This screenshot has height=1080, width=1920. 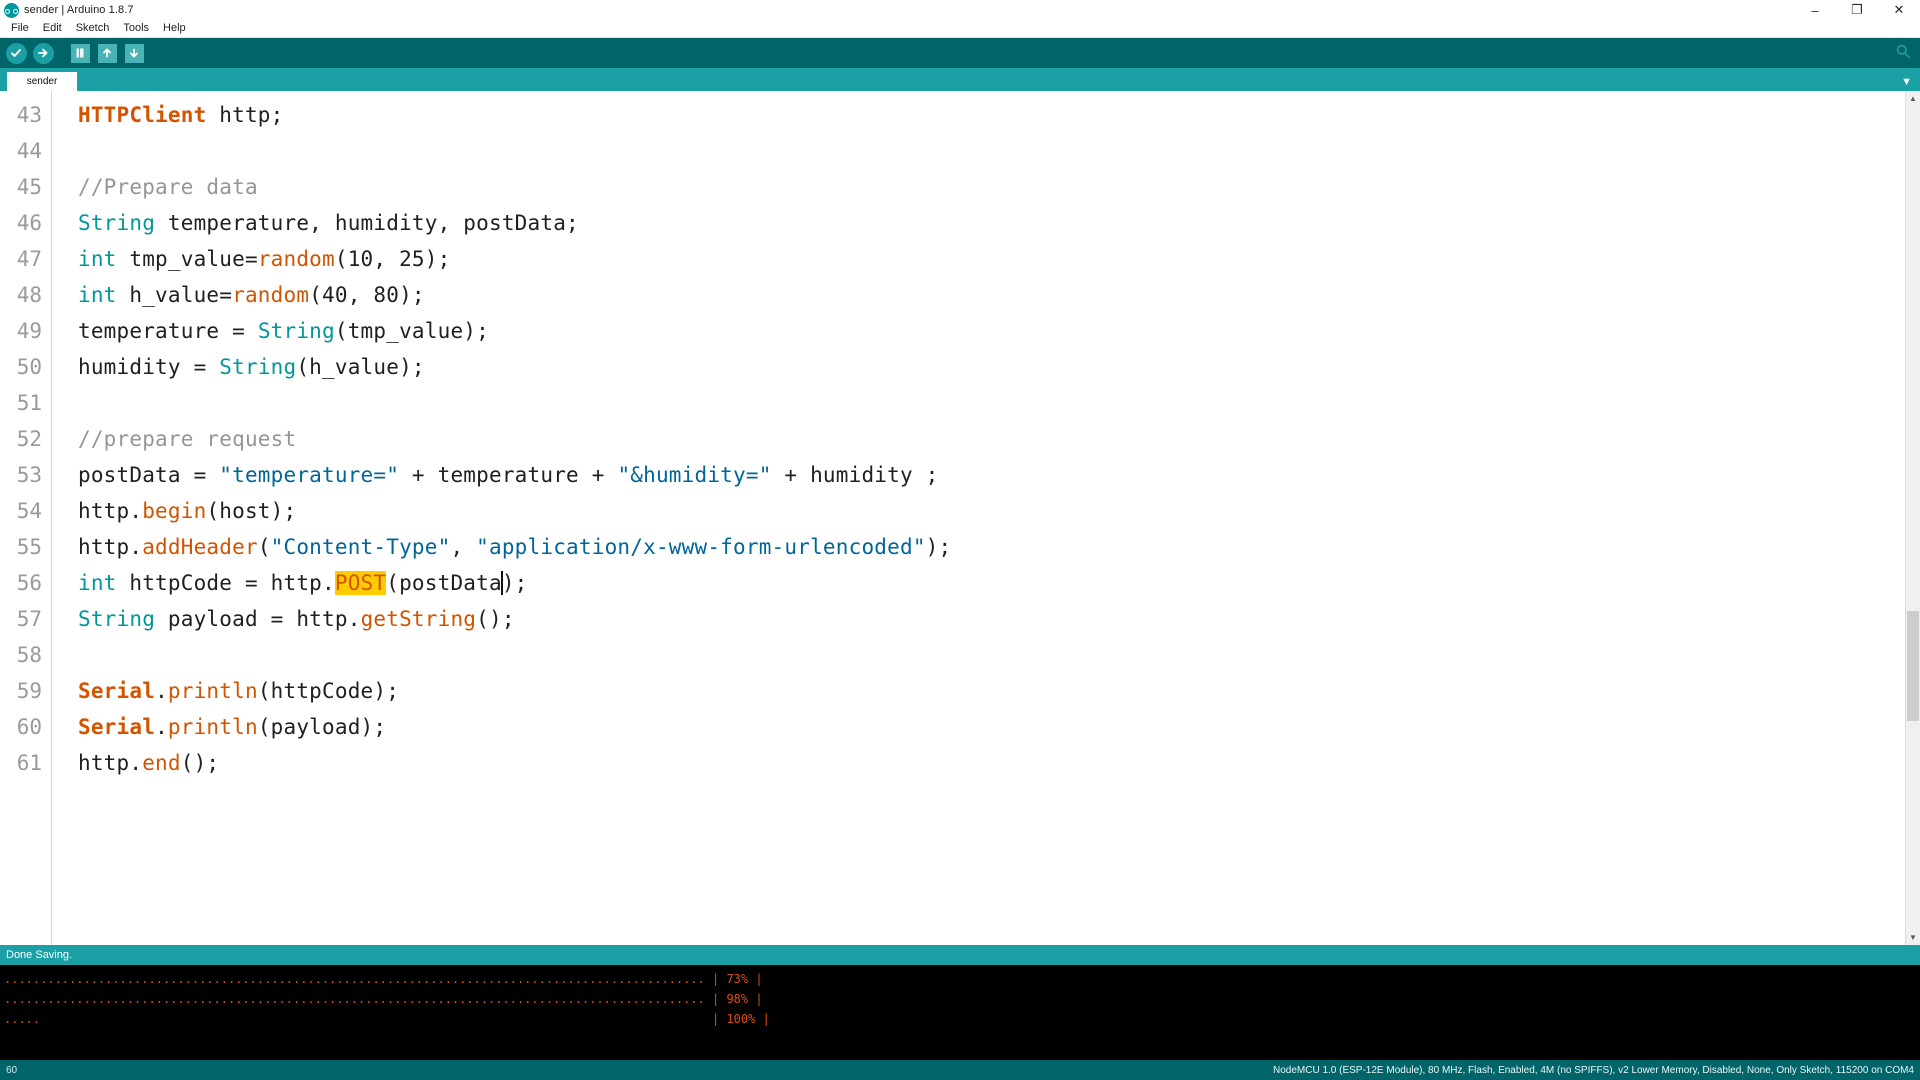 What do you see at coordinates (20, 28) in the screenshot?
I see `menu-item-file: File` at bounding box center [20, 28].